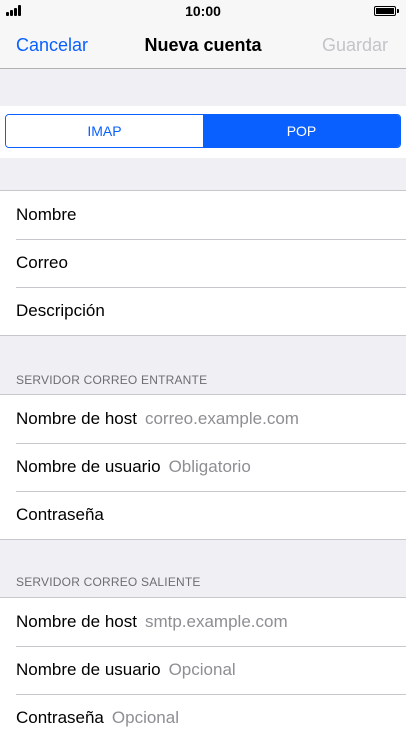 The width and height of the screenshot is (406, 742). What do you see at coordinates (112, 380) in the screenshot?
I see `incoming-server-header: SERVIDOR CORREO ENTRANTE` at bounding box center [112, 380].